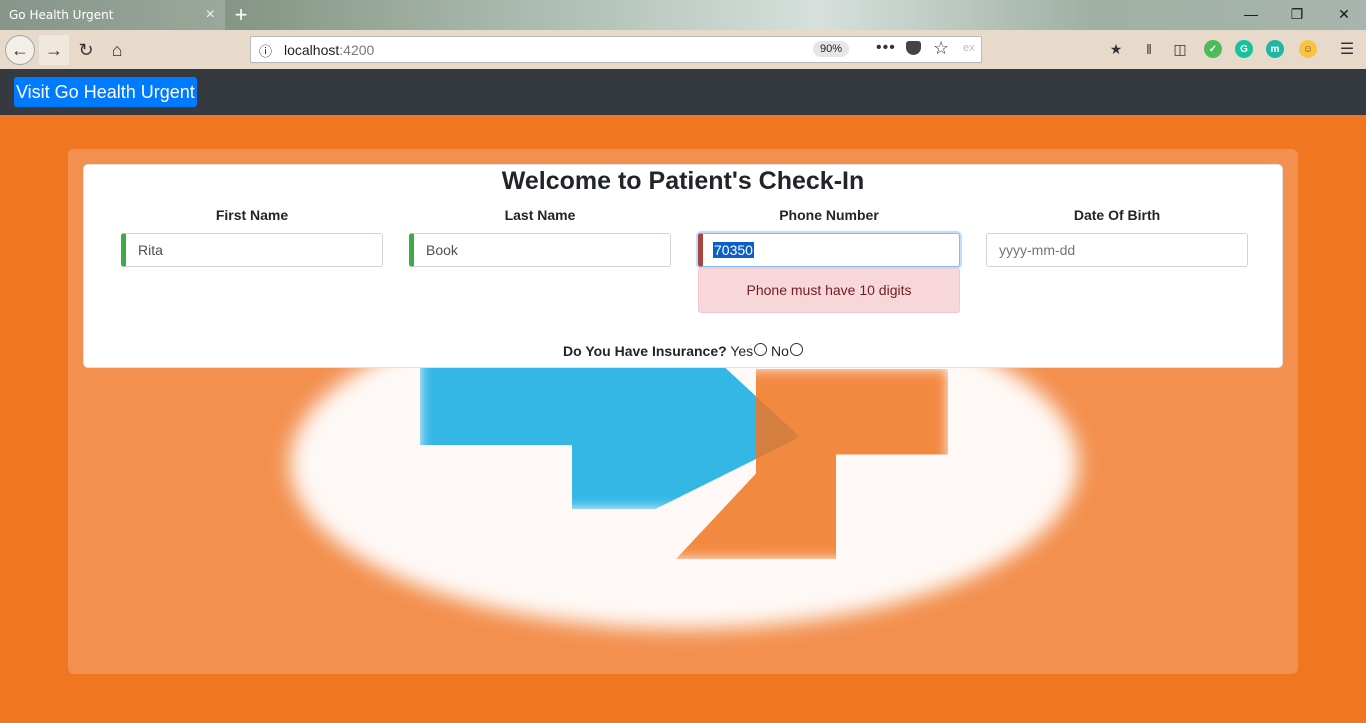 The height and width of the screenshot is (723, 1366). Describe the element at coordinates (796, 349) in the screenshot. I see `insurance-no-radio` at that location.